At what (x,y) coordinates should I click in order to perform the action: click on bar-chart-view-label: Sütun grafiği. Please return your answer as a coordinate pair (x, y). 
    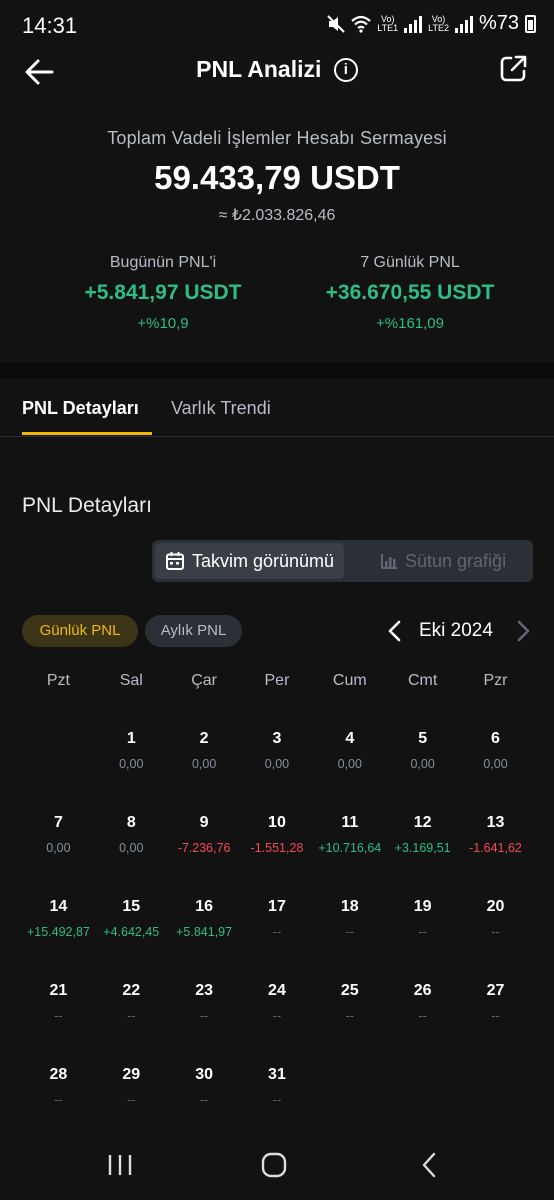
    Looking at the image, I should click on (456, 560).